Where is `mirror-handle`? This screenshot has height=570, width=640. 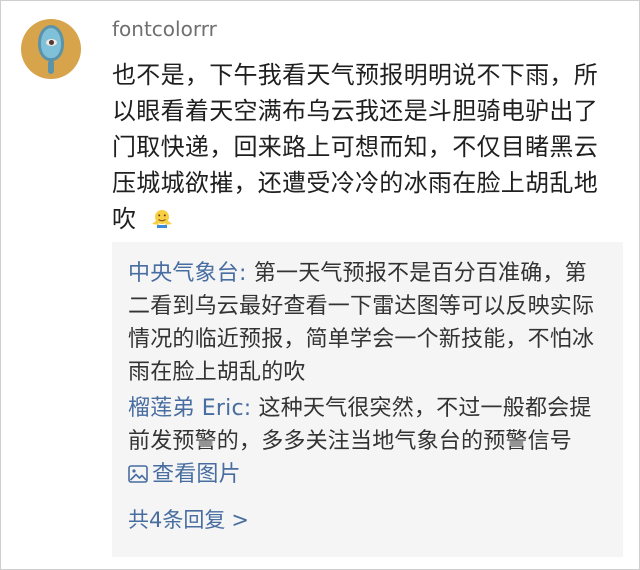
mirror-handle is located at coordinates (51, 67).